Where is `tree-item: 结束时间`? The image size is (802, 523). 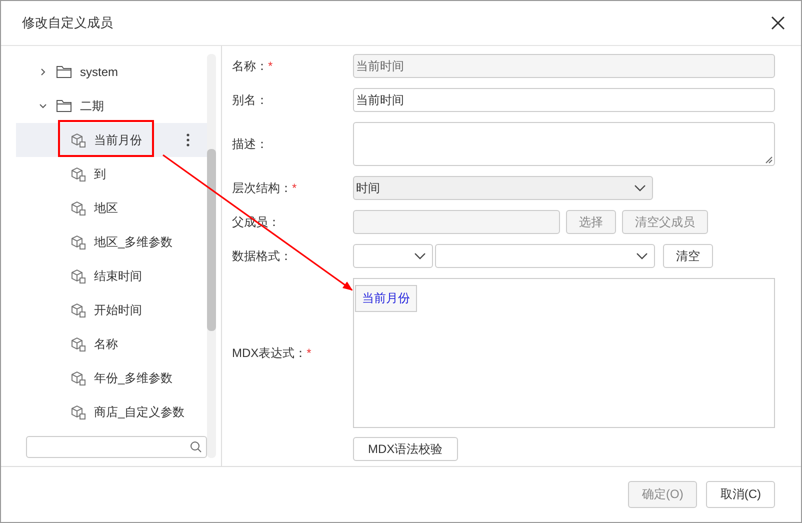 tree-item: 结束时间 is located at coordinates (112, 276).